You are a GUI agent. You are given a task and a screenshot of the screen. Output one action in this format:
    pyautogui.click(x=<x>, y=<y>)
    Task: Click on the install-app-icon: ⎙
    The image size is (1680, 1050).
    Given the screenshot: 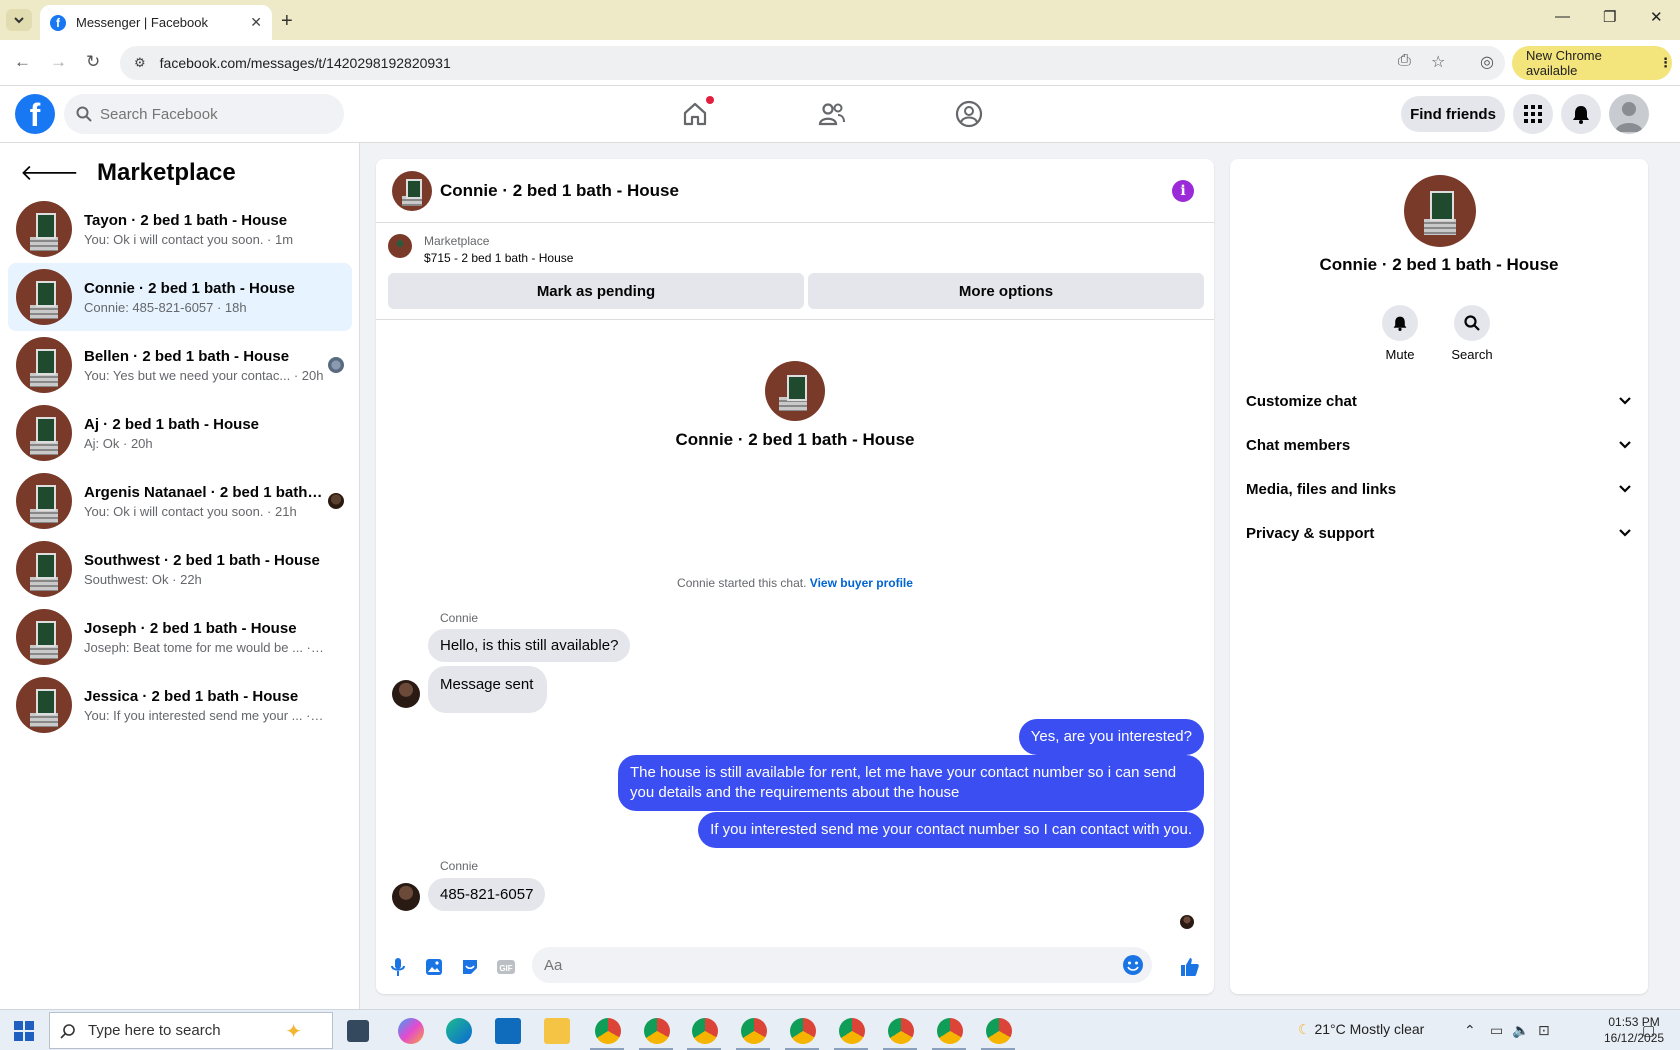 What is the action you would take?
    pyautogui.click(x=1404, y=61)
    